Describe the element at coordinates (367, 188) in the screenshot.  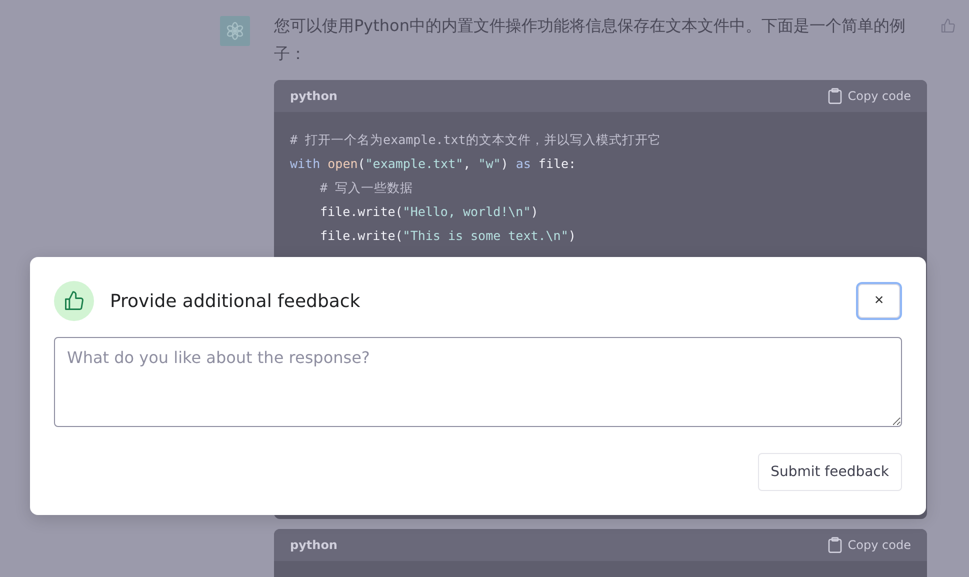
I see `code-line: # 写入一些数据` at that location.